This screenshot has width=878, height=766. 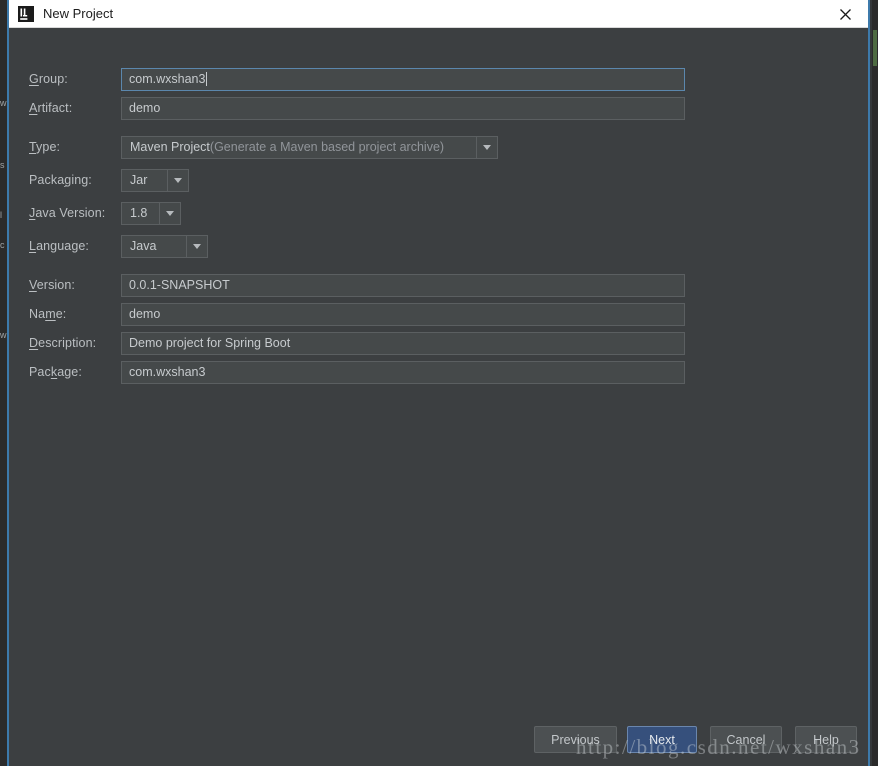 What do you see at coordinates (210, 343) in the screenshot?
I see `description-input-value: Demo project for Spring Boot` at bounding box center [210, 343].